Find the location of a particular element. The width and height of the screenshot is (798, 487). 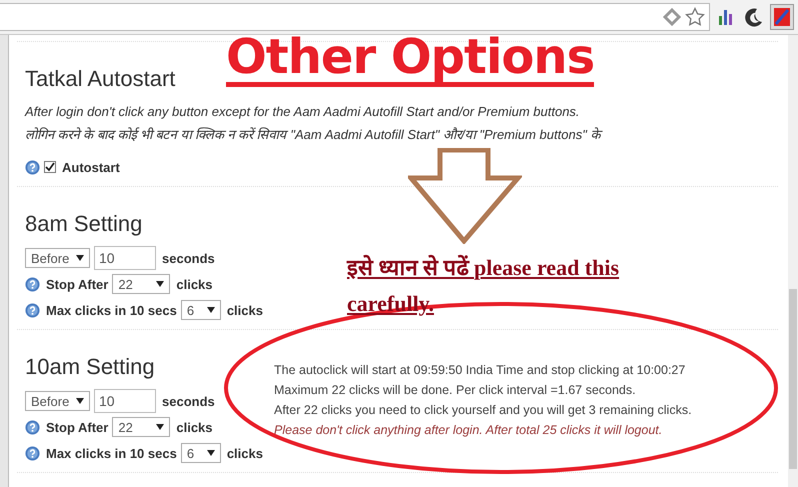

info-text: After 22 clicks you need to click yourself and you will get 3 remaining clicks. is located at coordinates (483, 410).